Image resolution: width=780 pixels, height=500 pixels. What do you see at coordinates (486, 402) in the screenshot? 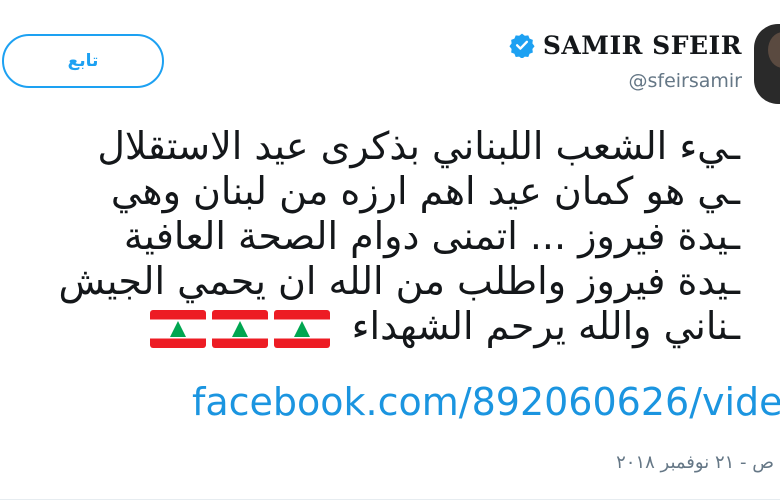
I see `tweet-link: facebook.com/892060626/vide` at bounding box center [486, 402].